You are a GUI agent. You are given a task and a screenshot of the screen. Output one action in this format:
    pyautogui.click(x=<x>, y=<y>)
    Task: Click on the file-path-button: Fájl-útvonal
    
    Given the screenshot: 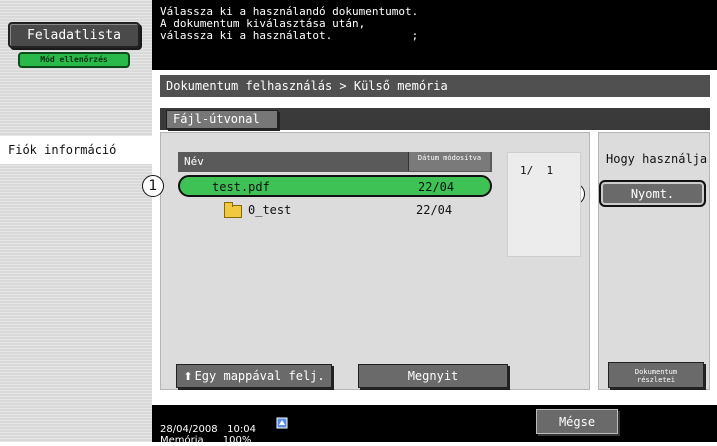 What is the action you would take?
    pyautogui.click(x=222, y=119)
    